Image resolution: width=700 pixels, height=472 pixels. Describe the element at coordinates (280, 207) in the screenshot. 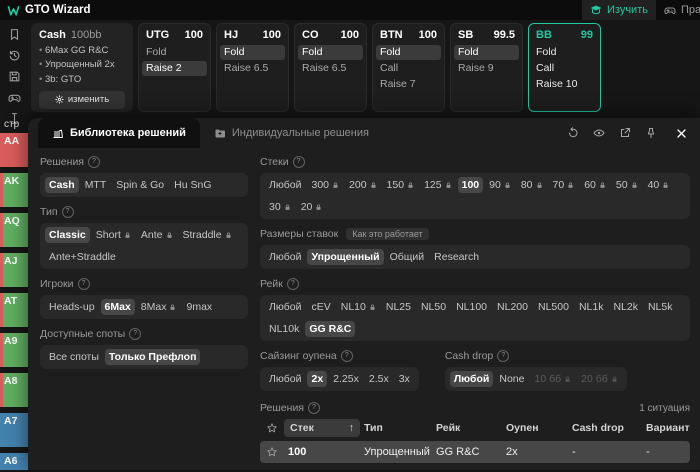

I see `chip-30: 30` at that location.